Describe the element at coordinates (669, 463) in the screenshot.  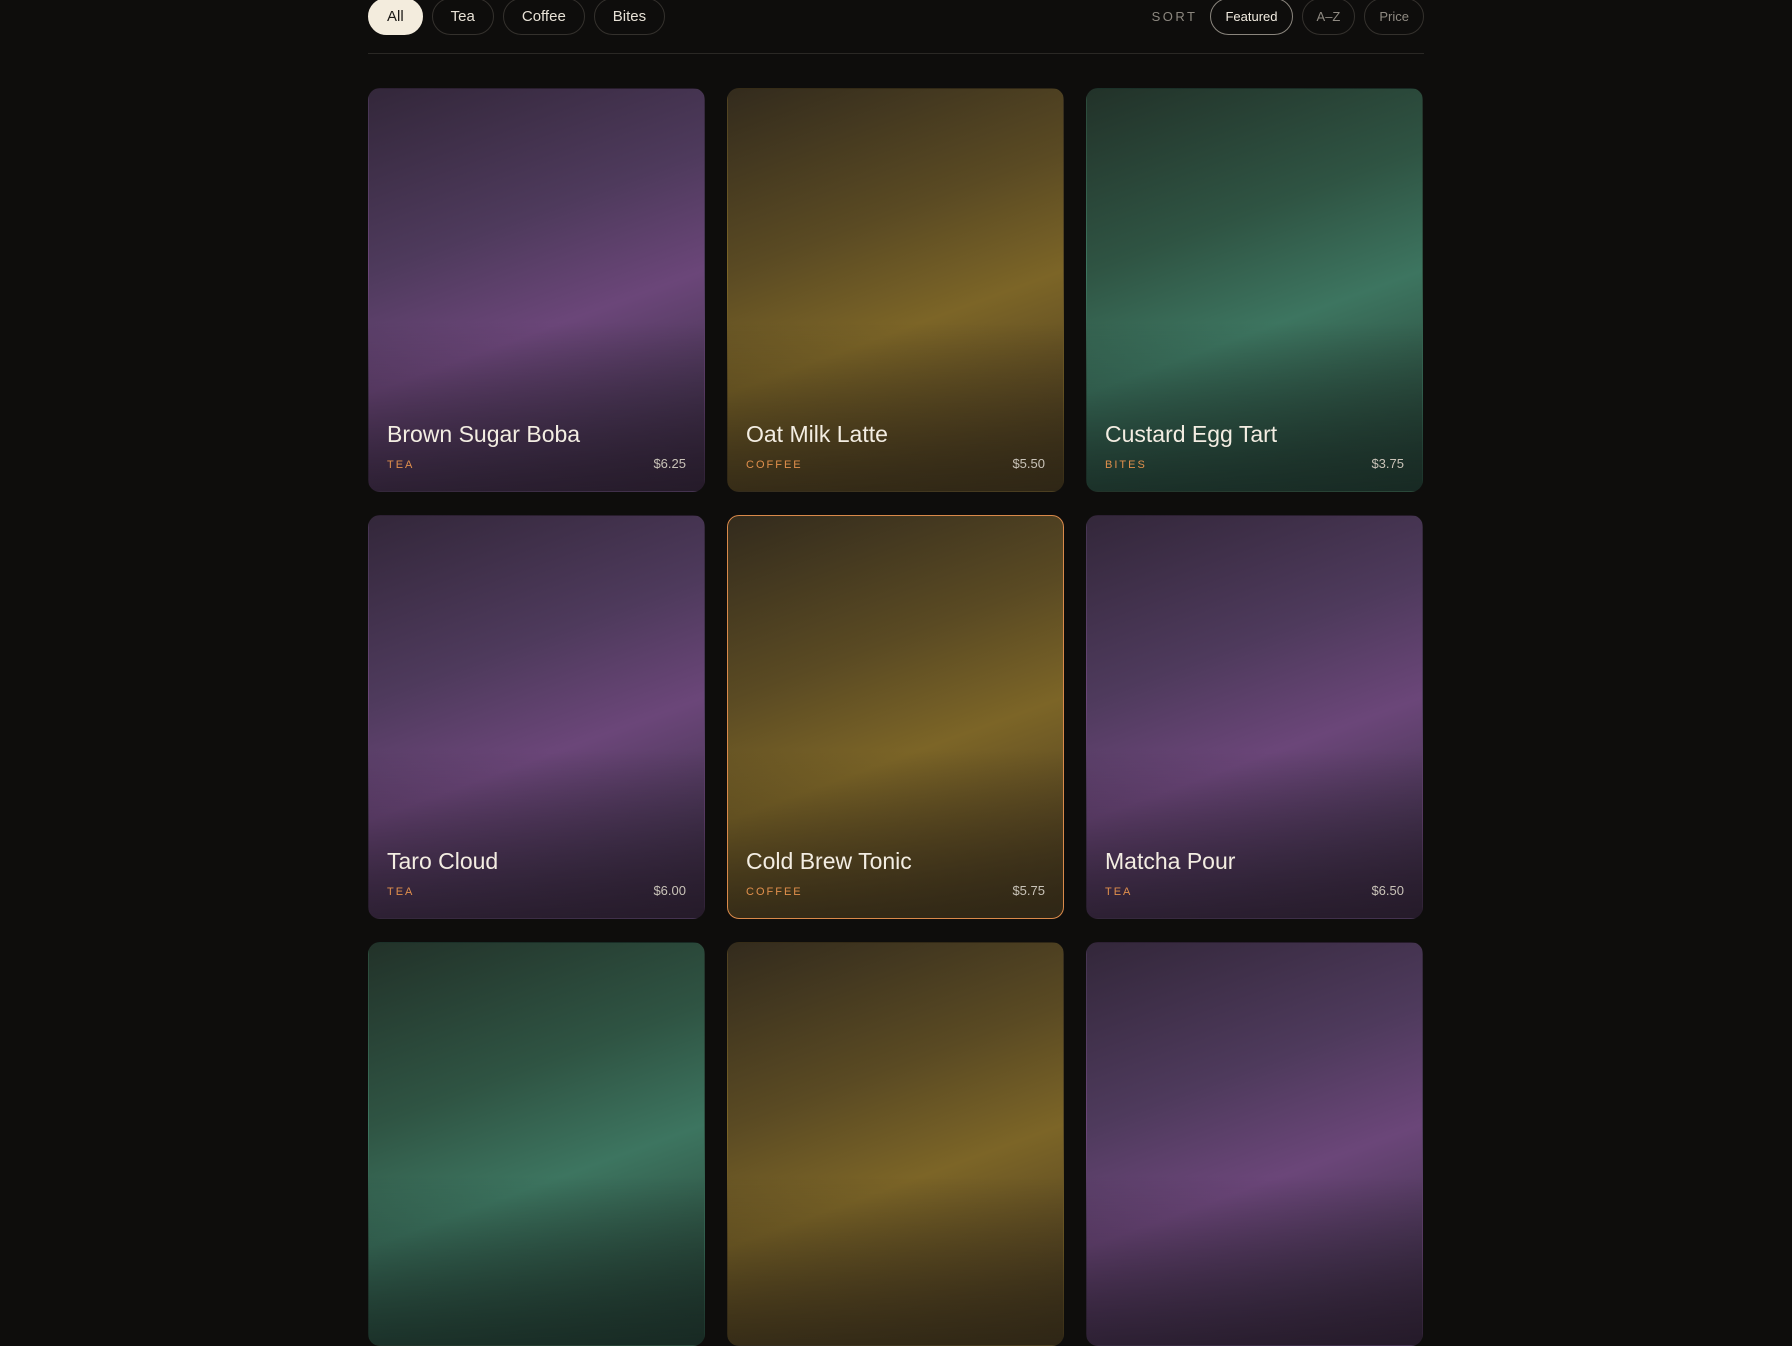
I see `product-price: $6.25` at that location.